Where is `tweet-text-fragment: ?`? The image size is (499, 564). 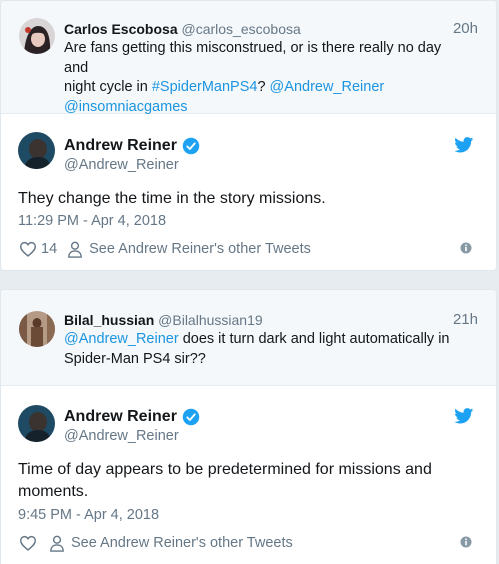
tweet-text-fragment: ? is located at coordinates (263, 87).